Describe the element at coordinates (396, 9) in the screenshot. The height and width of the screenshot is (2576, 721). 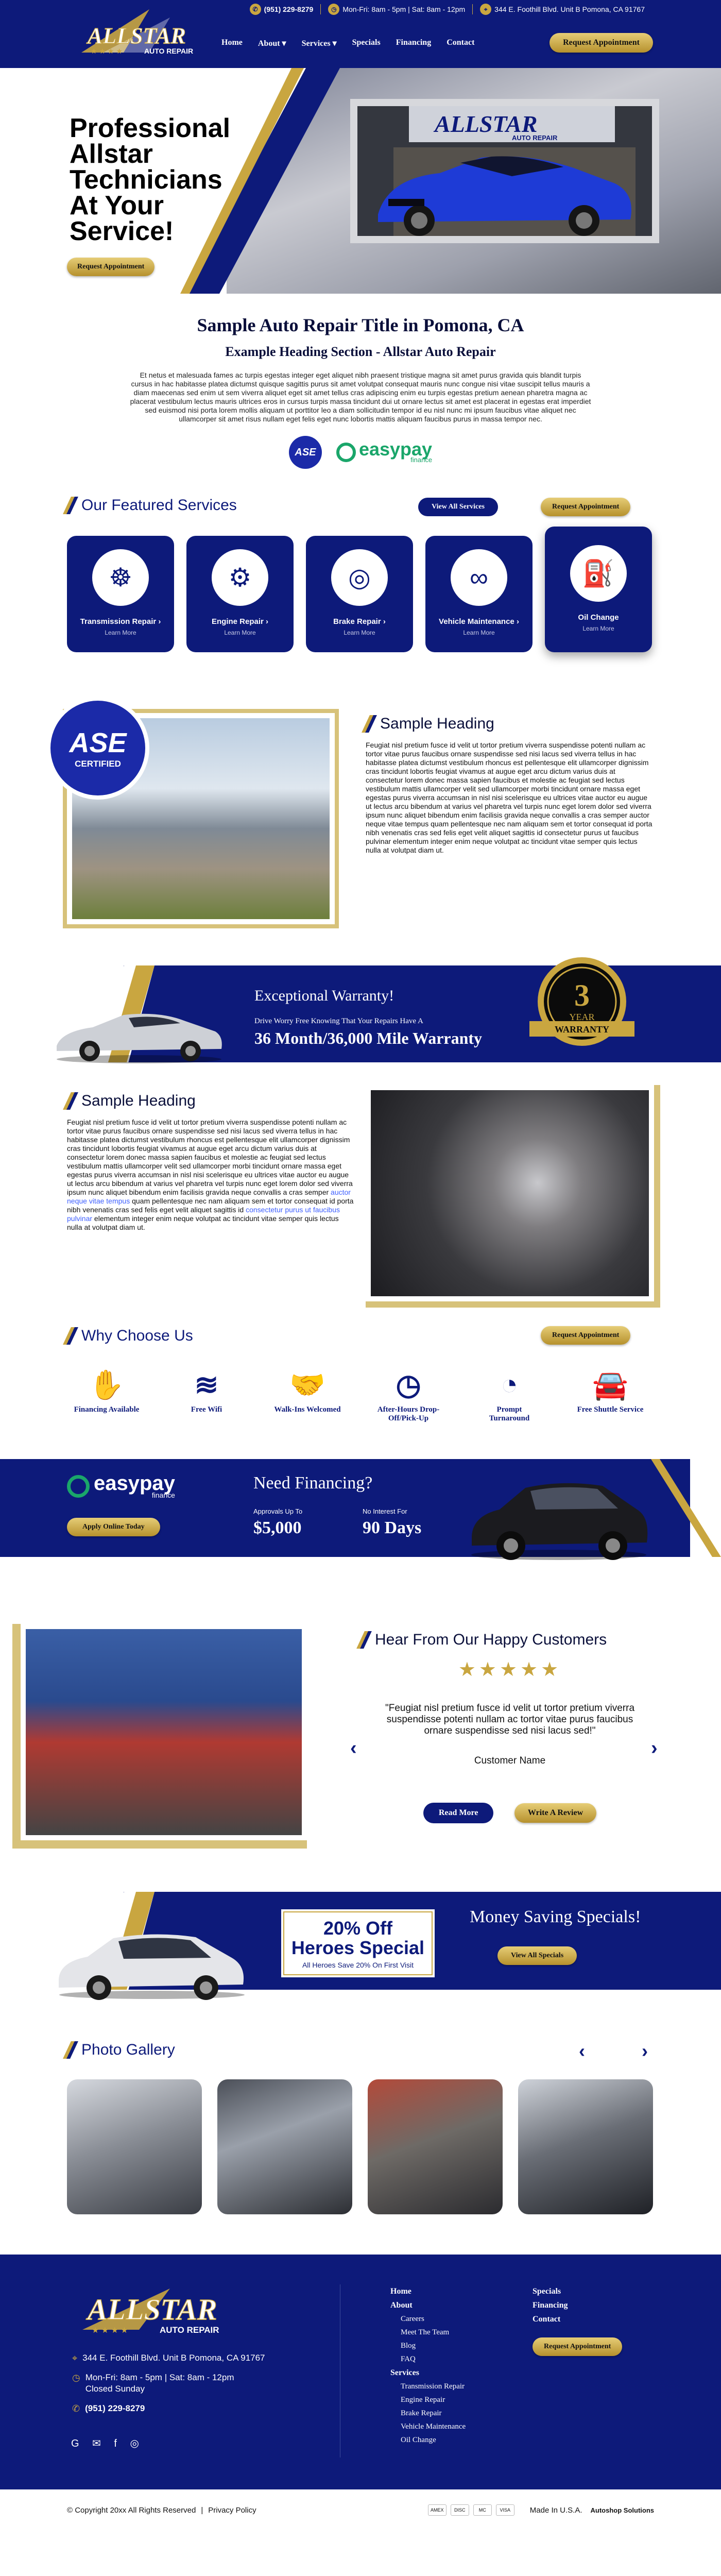
I see `topbar-hours: ◷ Mon-Fri: 8am - 5pm | Sat: 8am - 12pm` at that location.